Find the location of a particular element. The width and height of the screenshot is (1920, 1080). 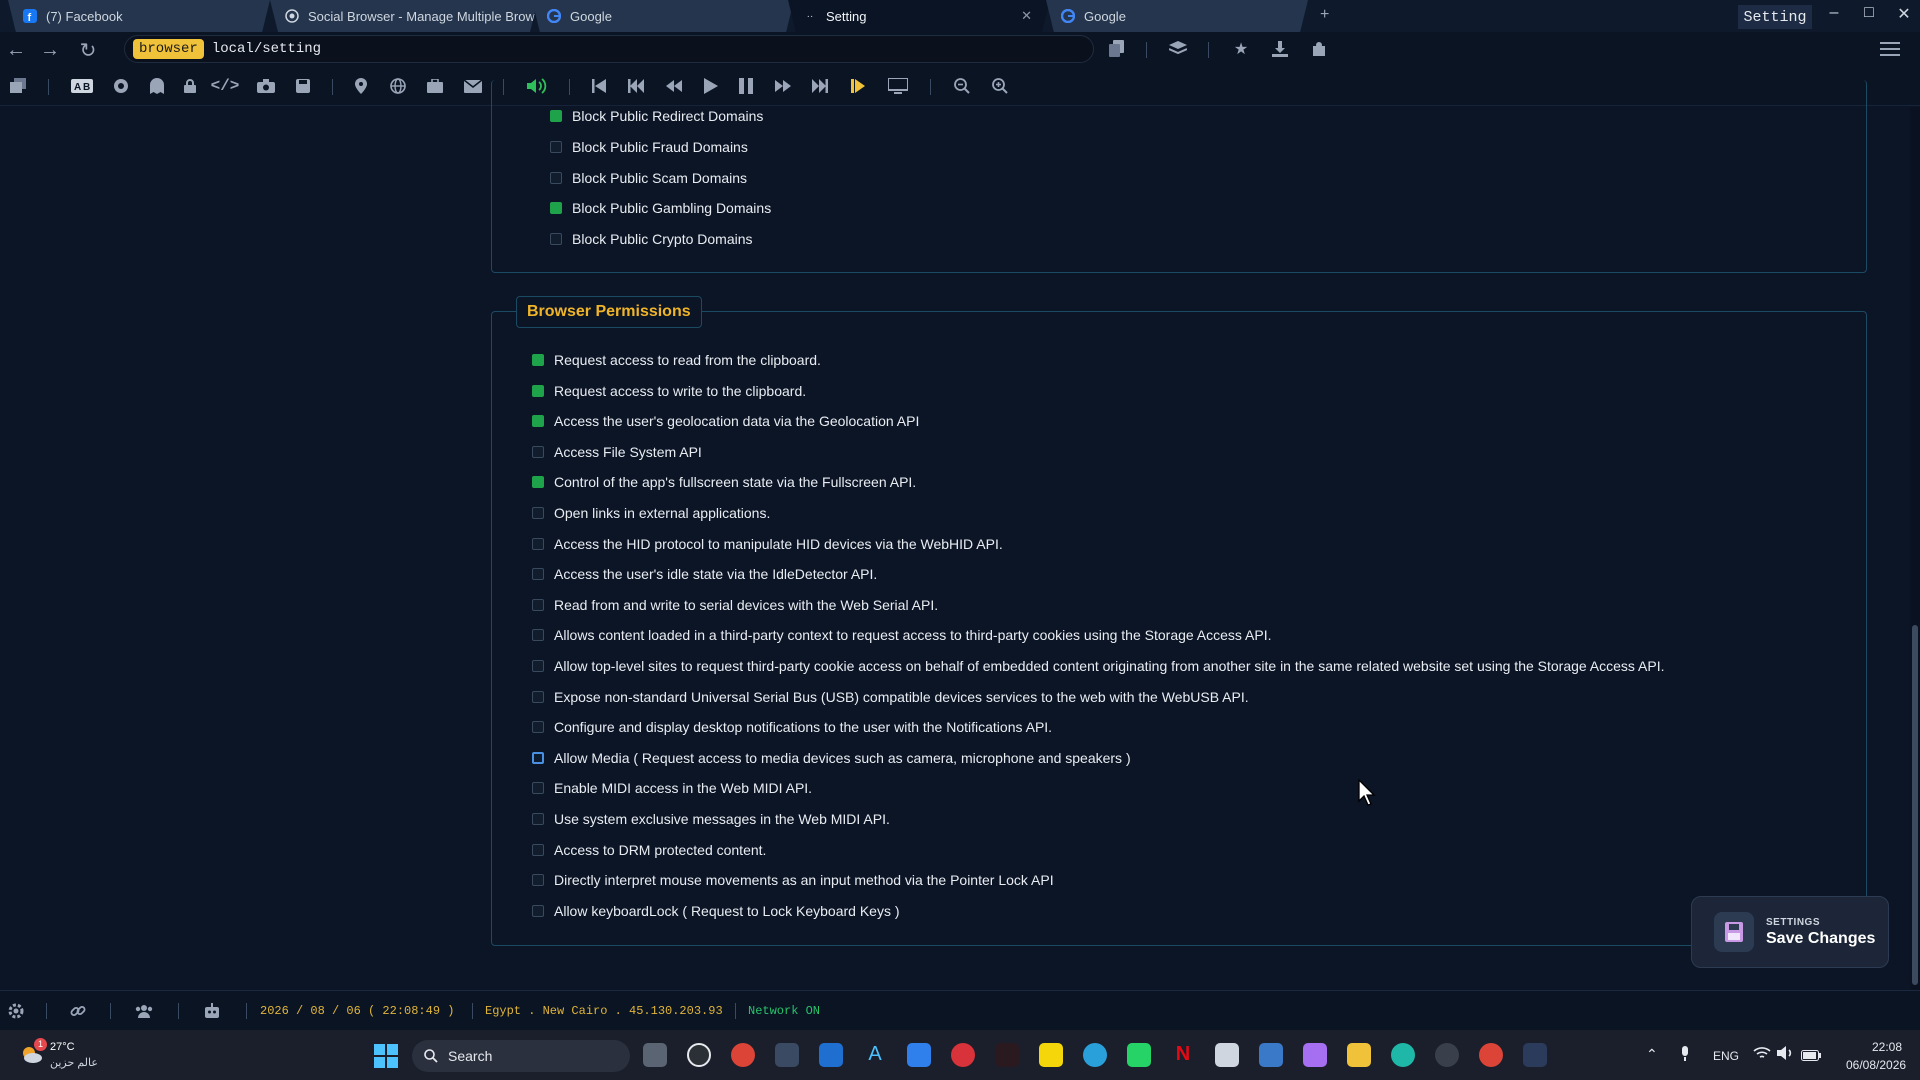

taskbar-search: Search is located at coordinates (521, 1056).